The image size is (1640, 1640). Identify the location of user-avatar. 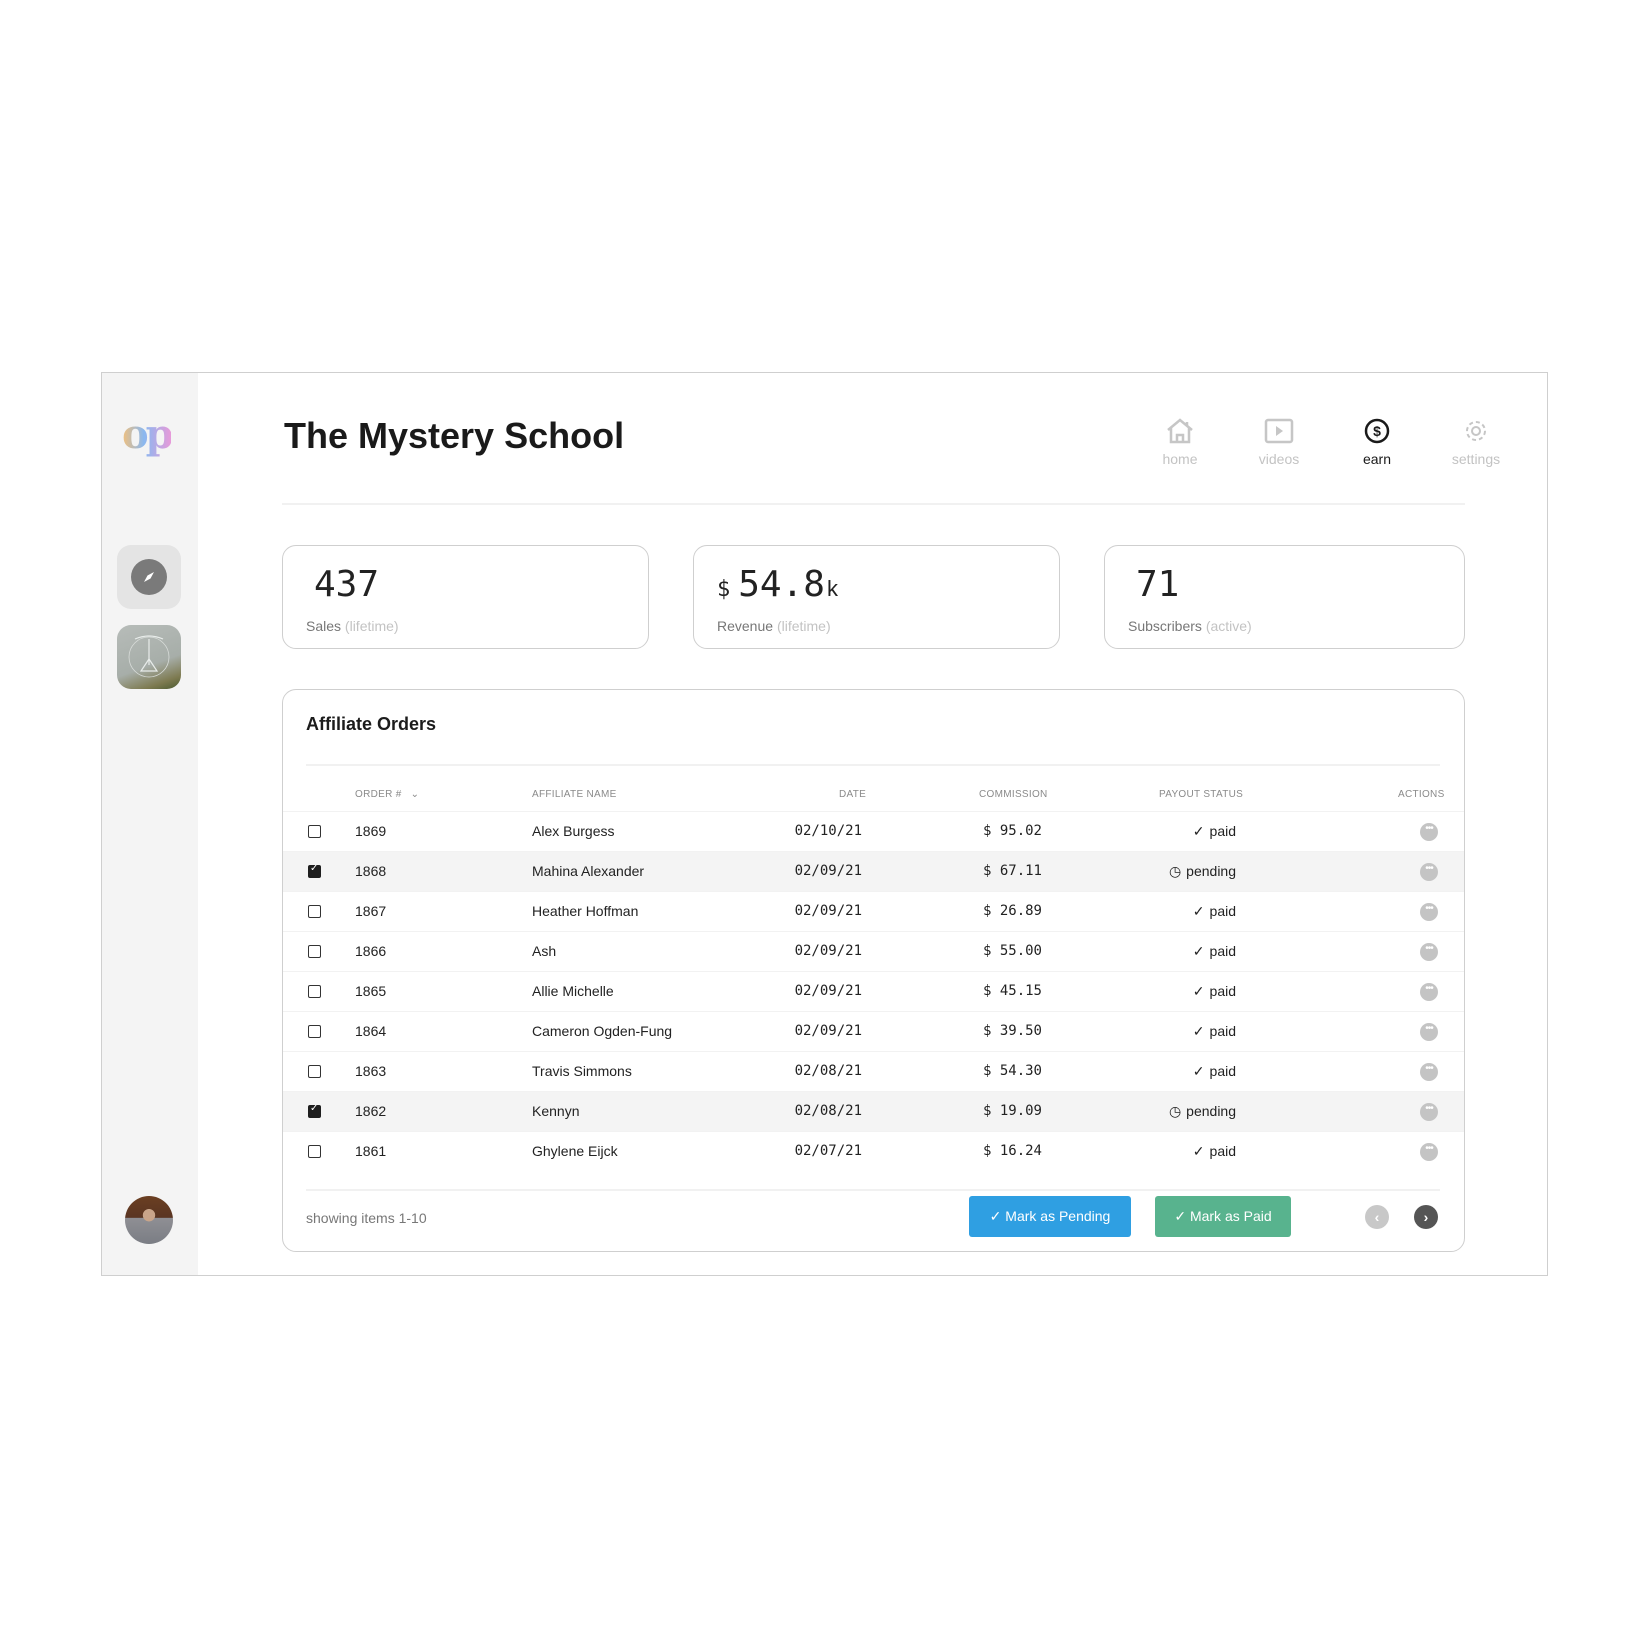
(149, 1220).